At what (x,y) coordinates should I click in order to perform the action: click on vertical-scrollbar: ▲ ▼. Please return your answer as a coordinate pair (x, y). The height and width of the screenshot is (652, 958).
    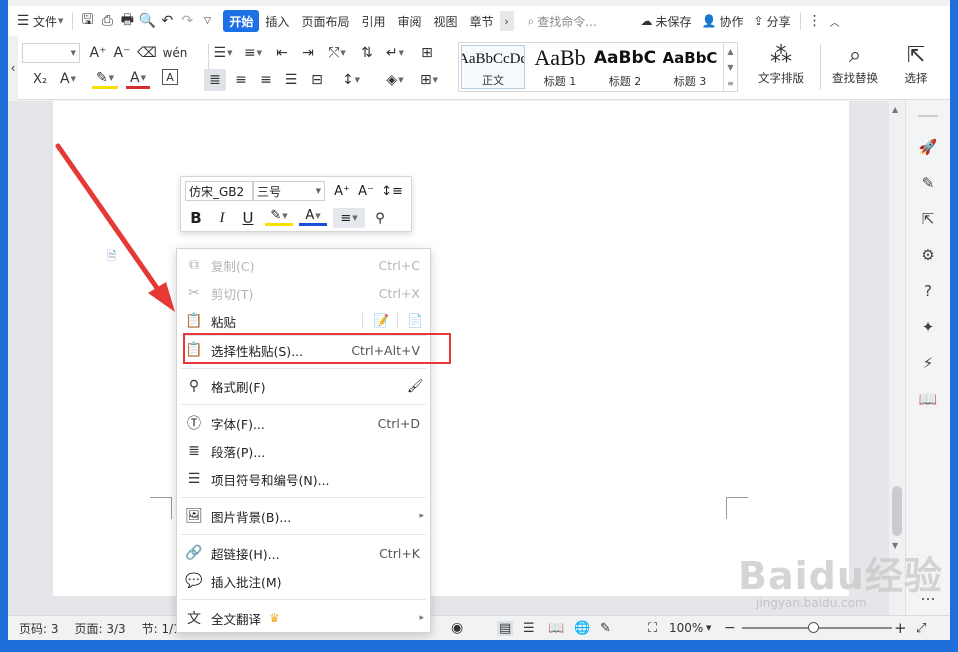
    Looking at the image, I should click on (897, 358).